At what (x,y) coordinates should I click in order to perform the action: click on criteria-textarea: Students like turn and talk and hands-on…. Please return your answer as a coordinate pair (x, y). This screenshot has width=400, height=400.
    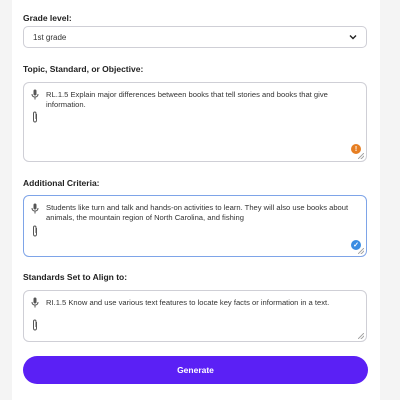
    Looking at the image, I should click on (195, 226).